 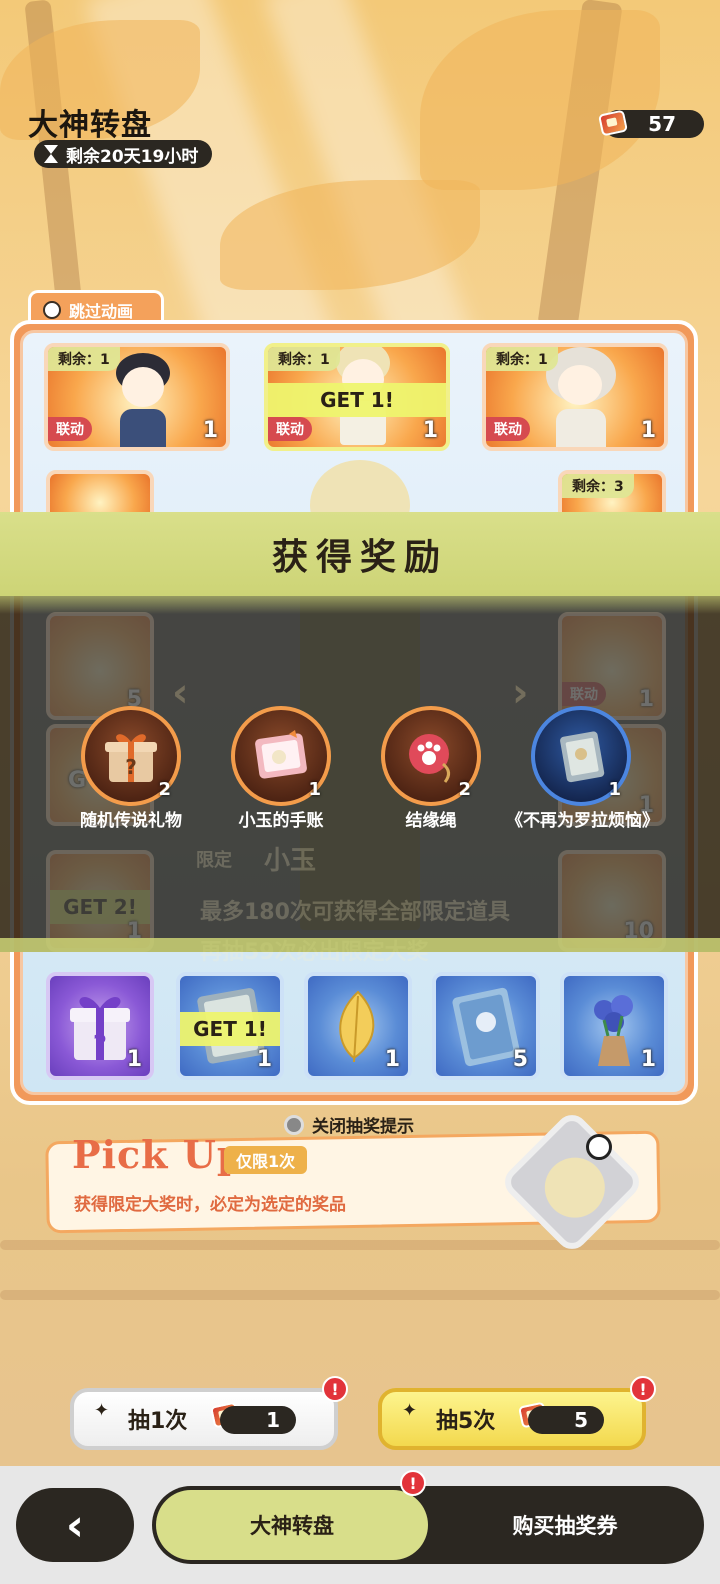 I want to click on leaf-cluster, so click(x=540, y=100).